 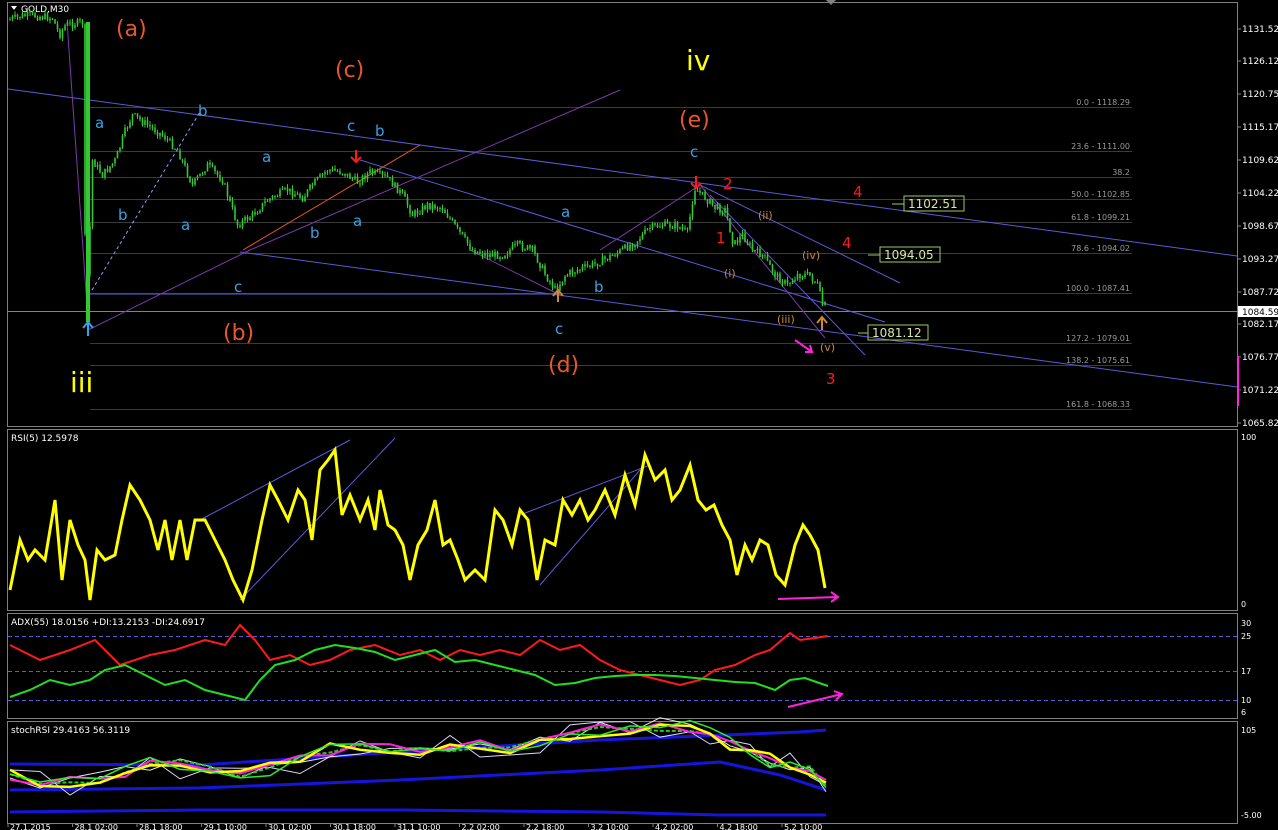 What do you see at coordinates (481, 826) in the screenshot?
I see `time-axis-label: 2.2 02:00` at bounding box center [481, 826].